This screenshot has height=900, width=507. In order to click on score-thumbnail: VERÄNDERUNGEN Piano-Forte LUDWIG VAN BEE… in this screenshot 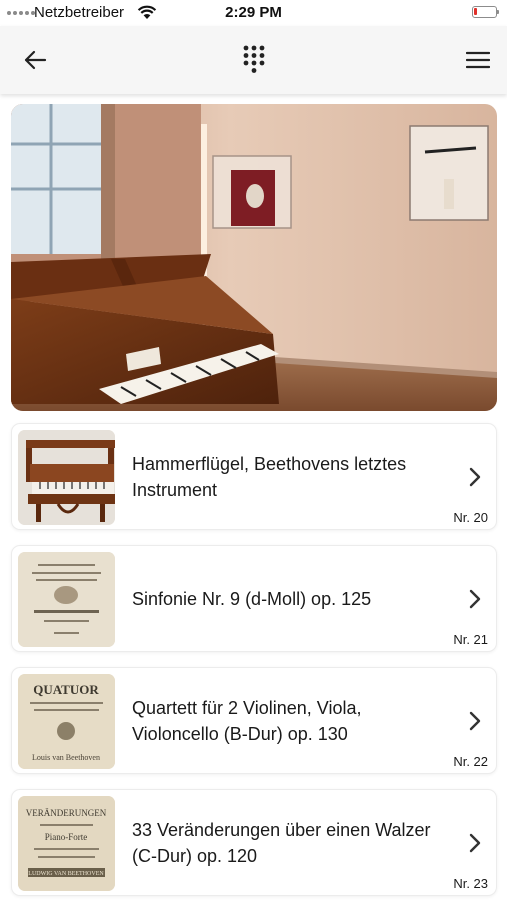, I will do `click(66, 843)`.